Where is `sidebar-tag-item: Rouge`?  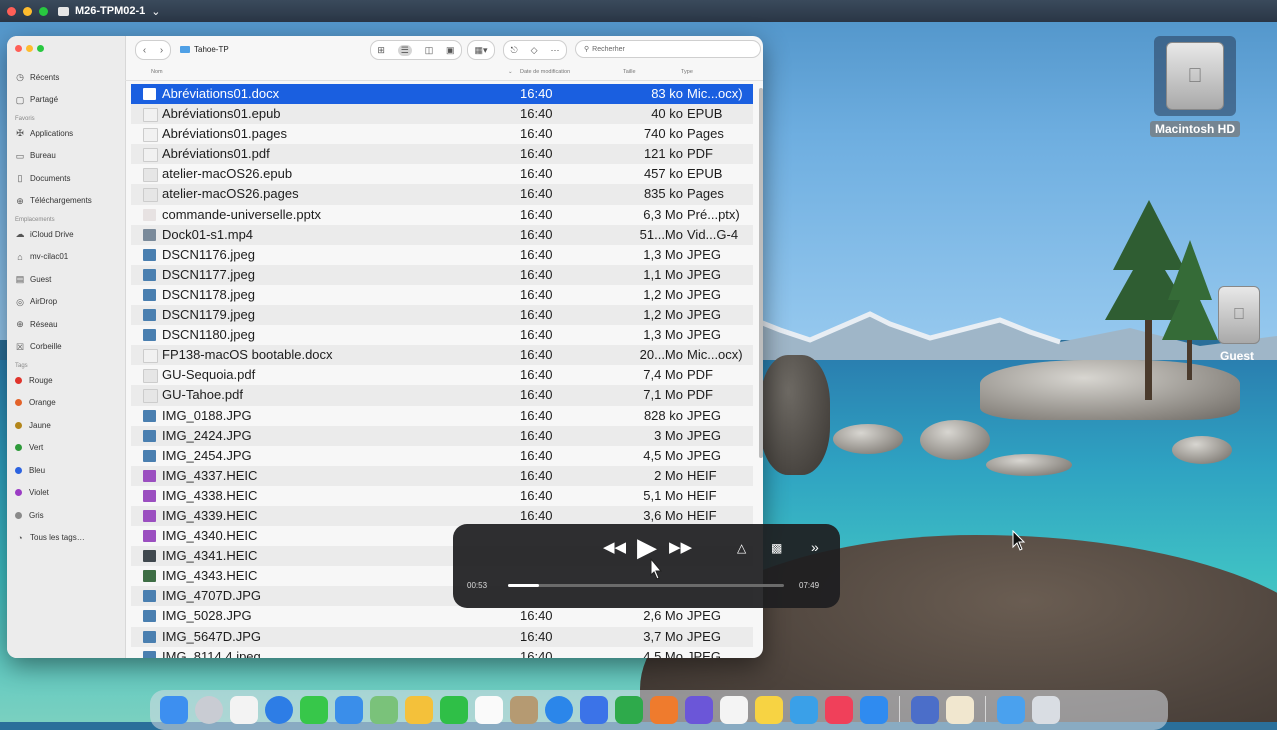
sidebar-tag-item: Rouge is located at coordinates (66, 380).